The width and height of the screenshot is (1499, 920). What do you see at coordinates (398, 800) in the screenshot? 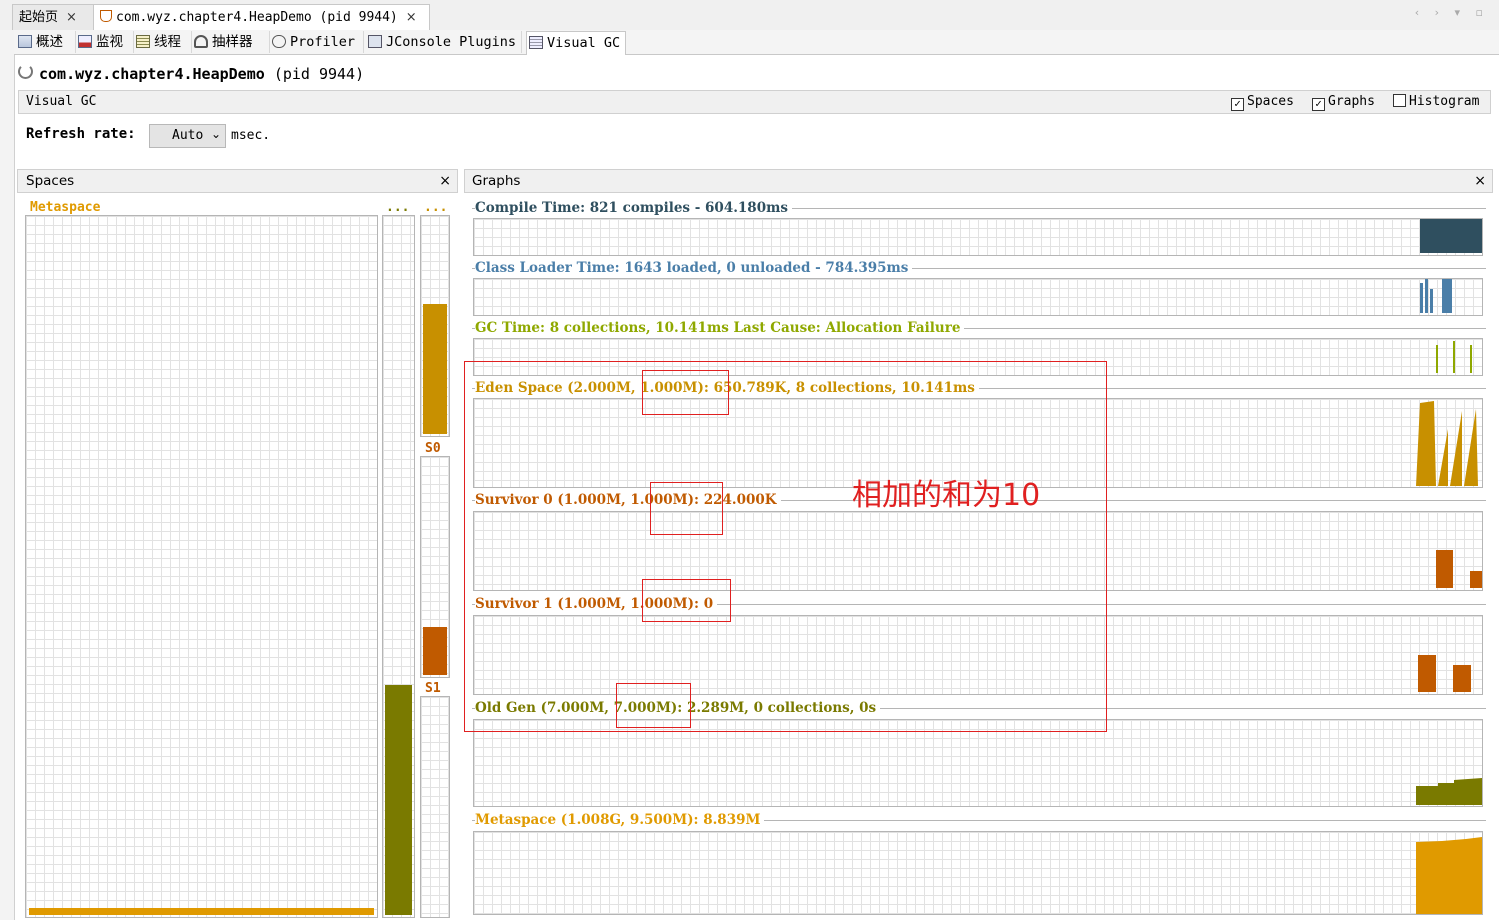
I see `old-gen-fill-bar` at bounding box center [398, 800].